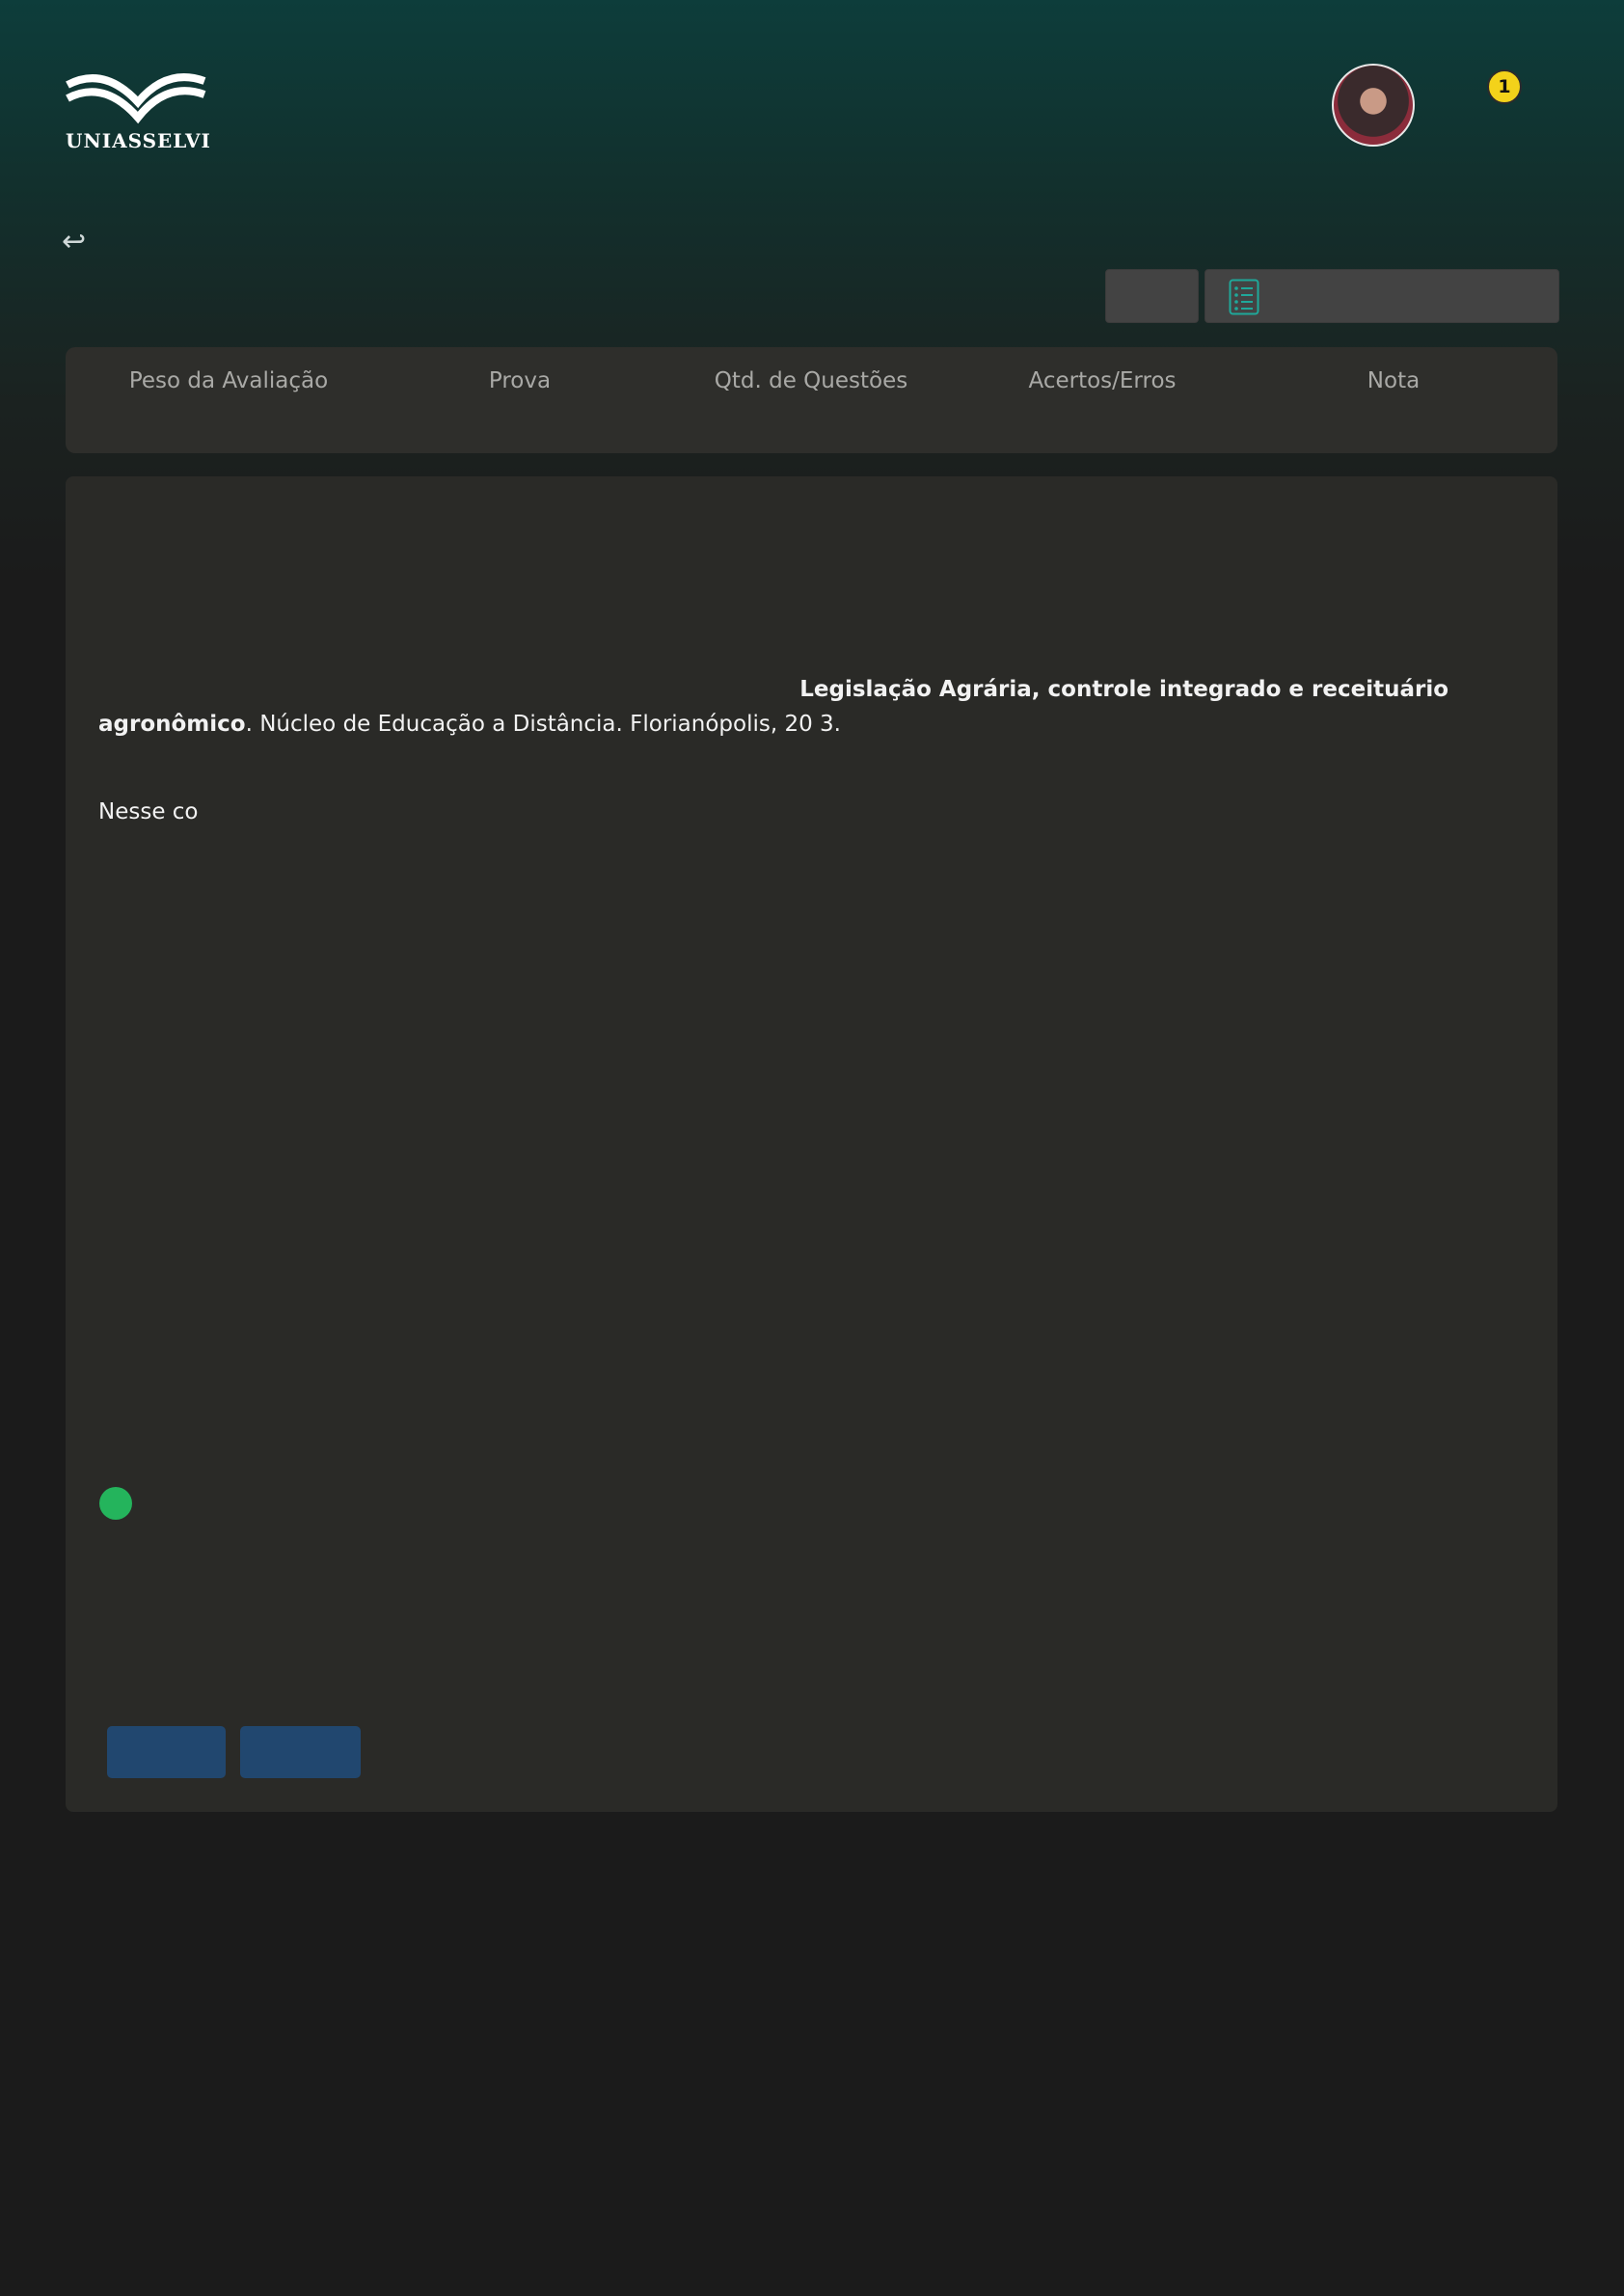  Describe the element at coordinates (1373, 105) in the screenshot. I see `user-avatar` at that location.